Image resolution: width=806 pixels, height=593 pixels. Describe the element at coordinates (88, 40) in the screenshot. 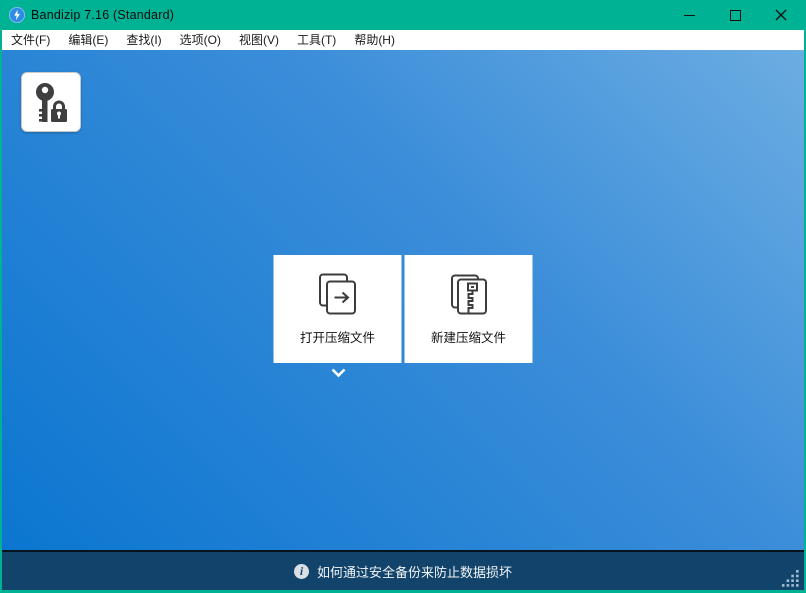

I see `menu-edit: 编辑(E)` at that location.